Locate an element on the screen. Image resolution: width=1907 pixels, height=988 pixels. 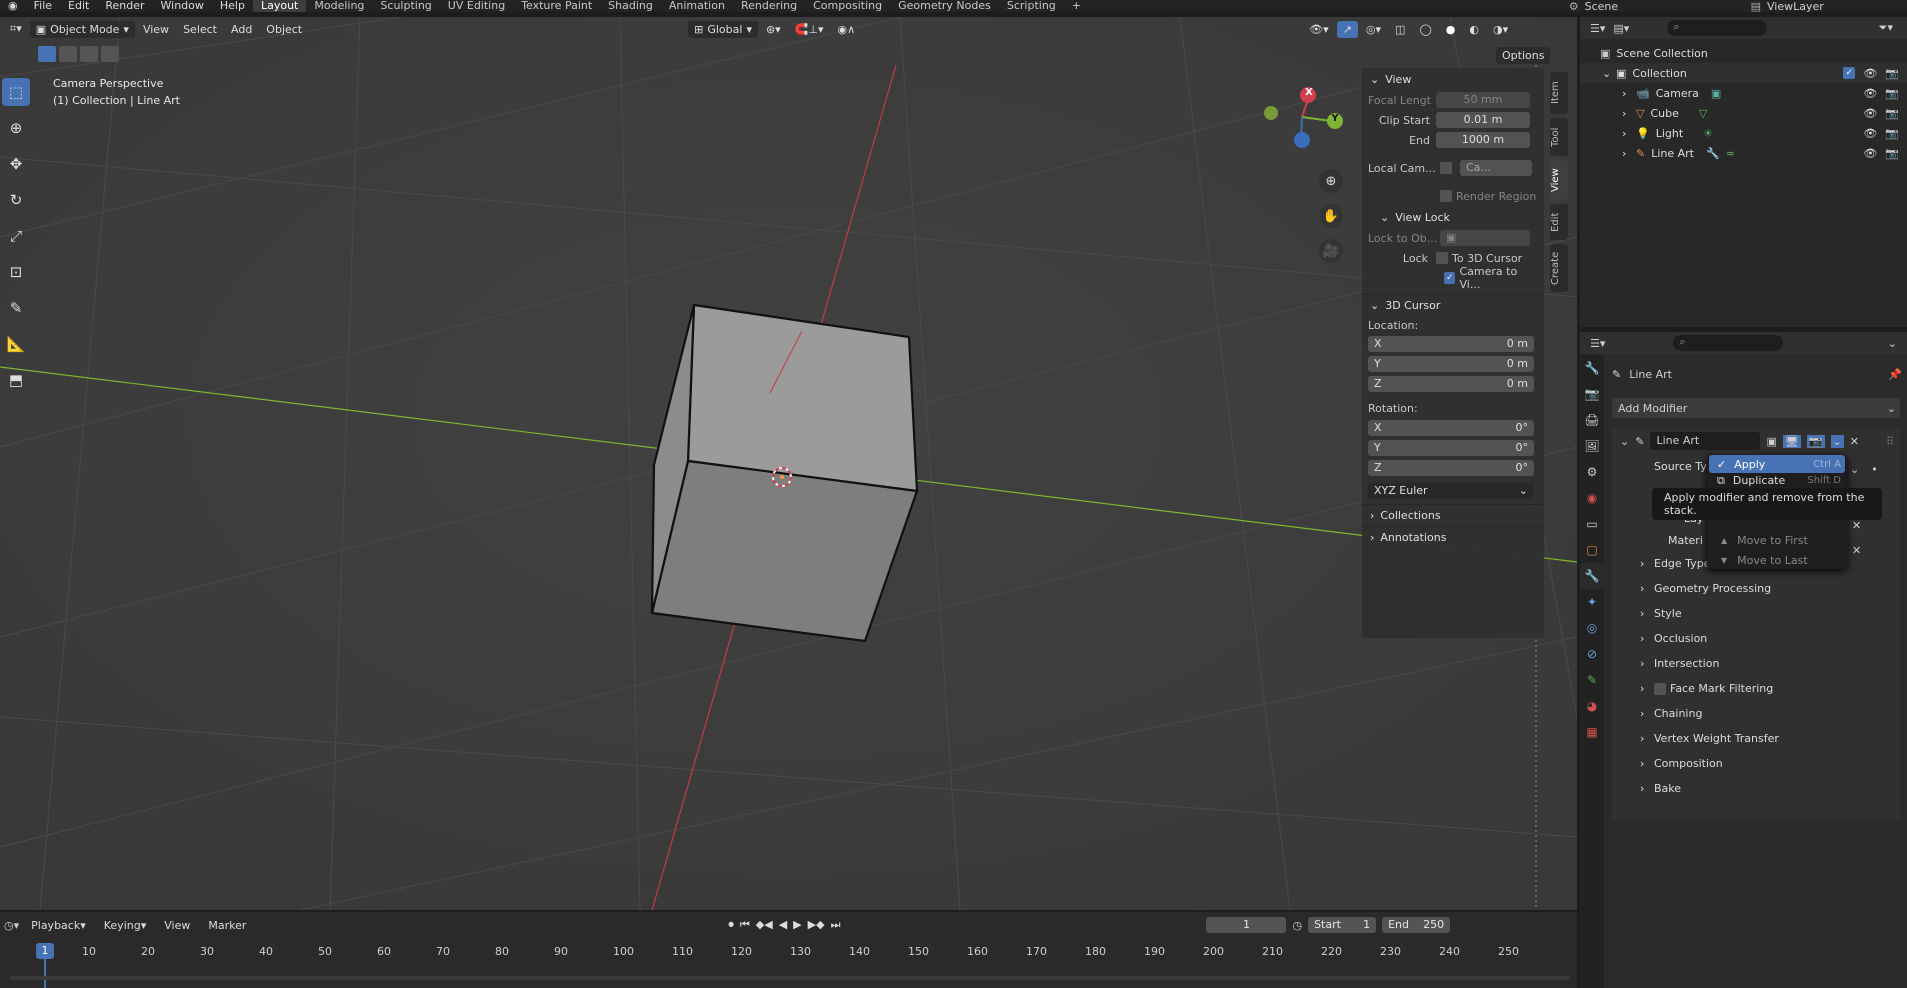
visibility-icon: 👁▾ is located at coordinates (1319, 29).